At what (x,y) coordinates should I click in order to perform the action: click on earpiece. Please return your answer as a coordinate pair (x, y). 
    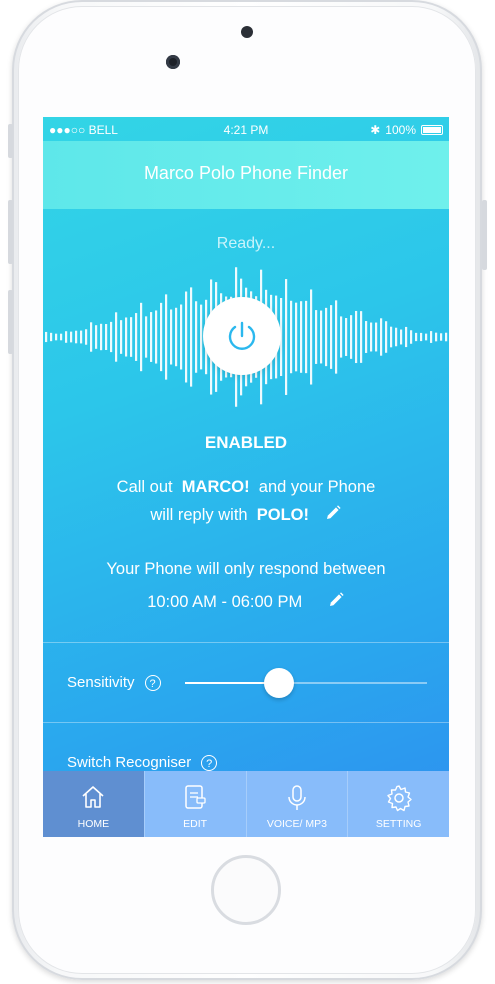
    Looking at the image, I should click on (247, 32).